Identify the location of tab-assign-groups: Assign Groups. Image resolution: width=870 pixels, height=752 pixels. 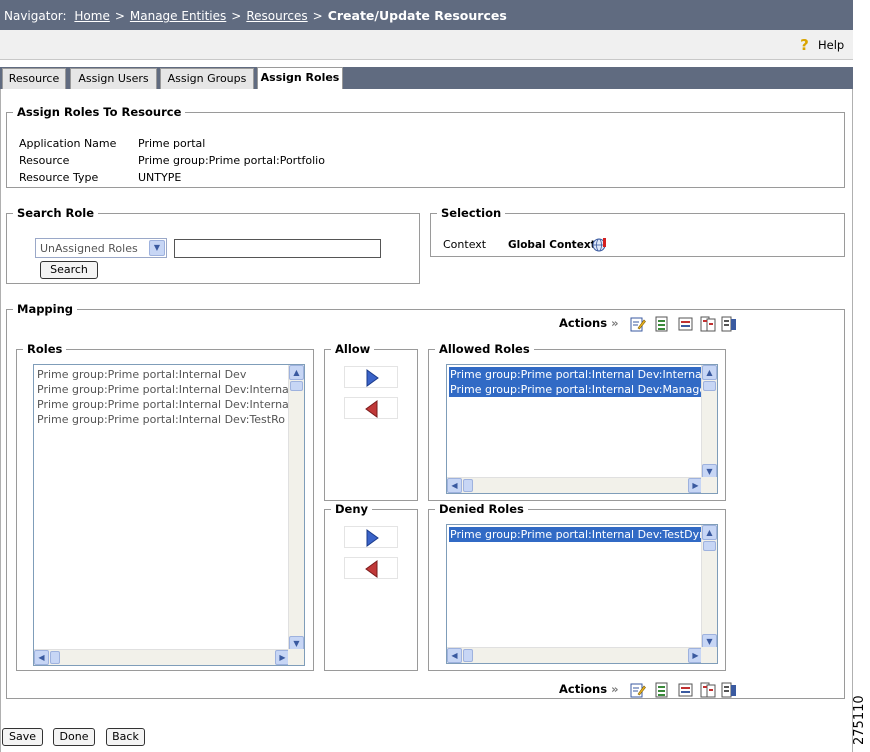
(207, 78).